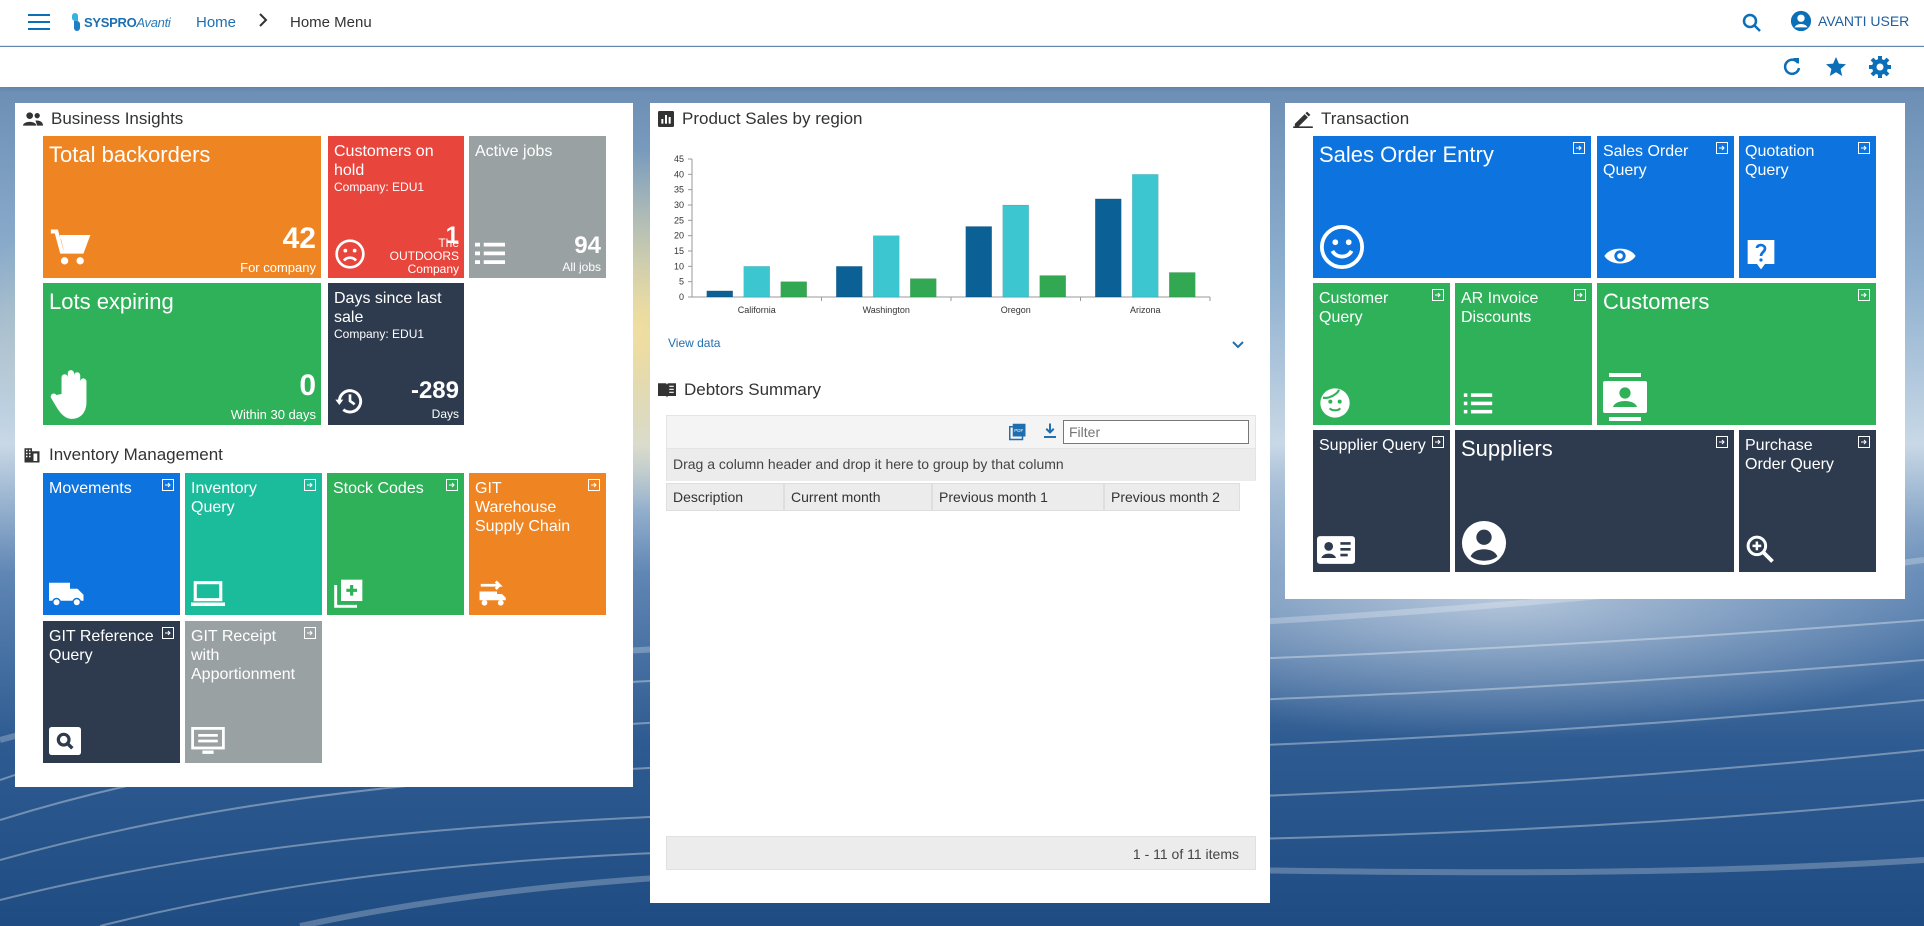  I want to click on chevron-down-icon, so click(1238, 346).